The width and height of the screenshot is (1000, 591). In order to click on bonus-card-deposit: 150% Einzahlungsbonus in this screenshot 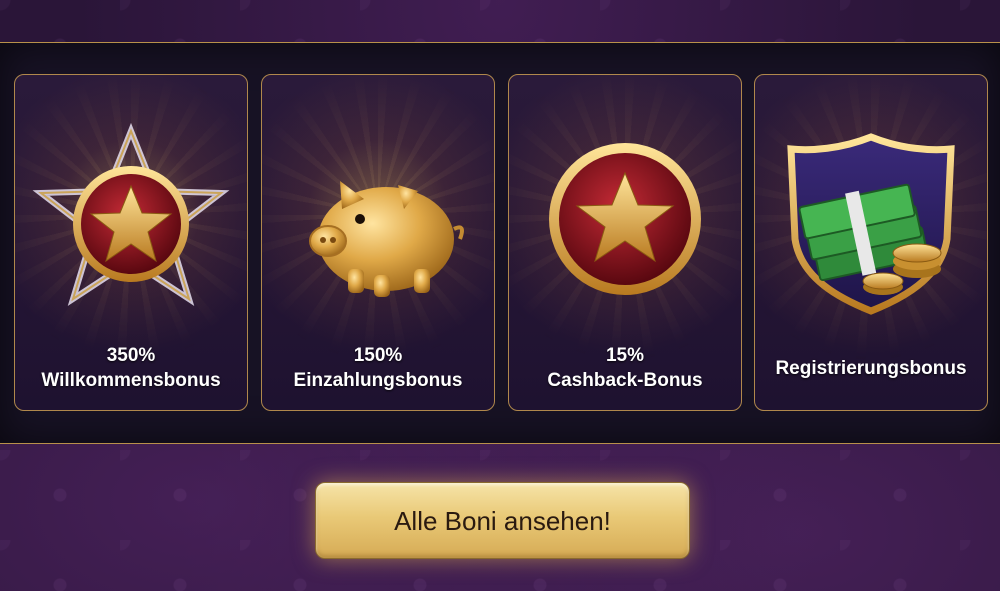, I will do `click(378, 242)`.